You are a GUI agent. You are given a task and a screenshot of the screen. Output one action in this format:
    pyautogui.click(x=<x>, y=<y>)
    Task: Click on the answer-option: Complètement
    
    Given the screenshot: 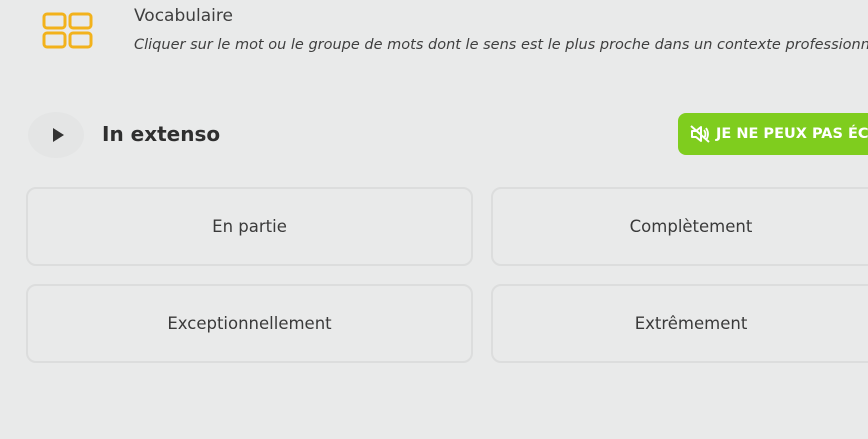 What is the action you would take?
    pyautogui.click(x=679, y=226)
    